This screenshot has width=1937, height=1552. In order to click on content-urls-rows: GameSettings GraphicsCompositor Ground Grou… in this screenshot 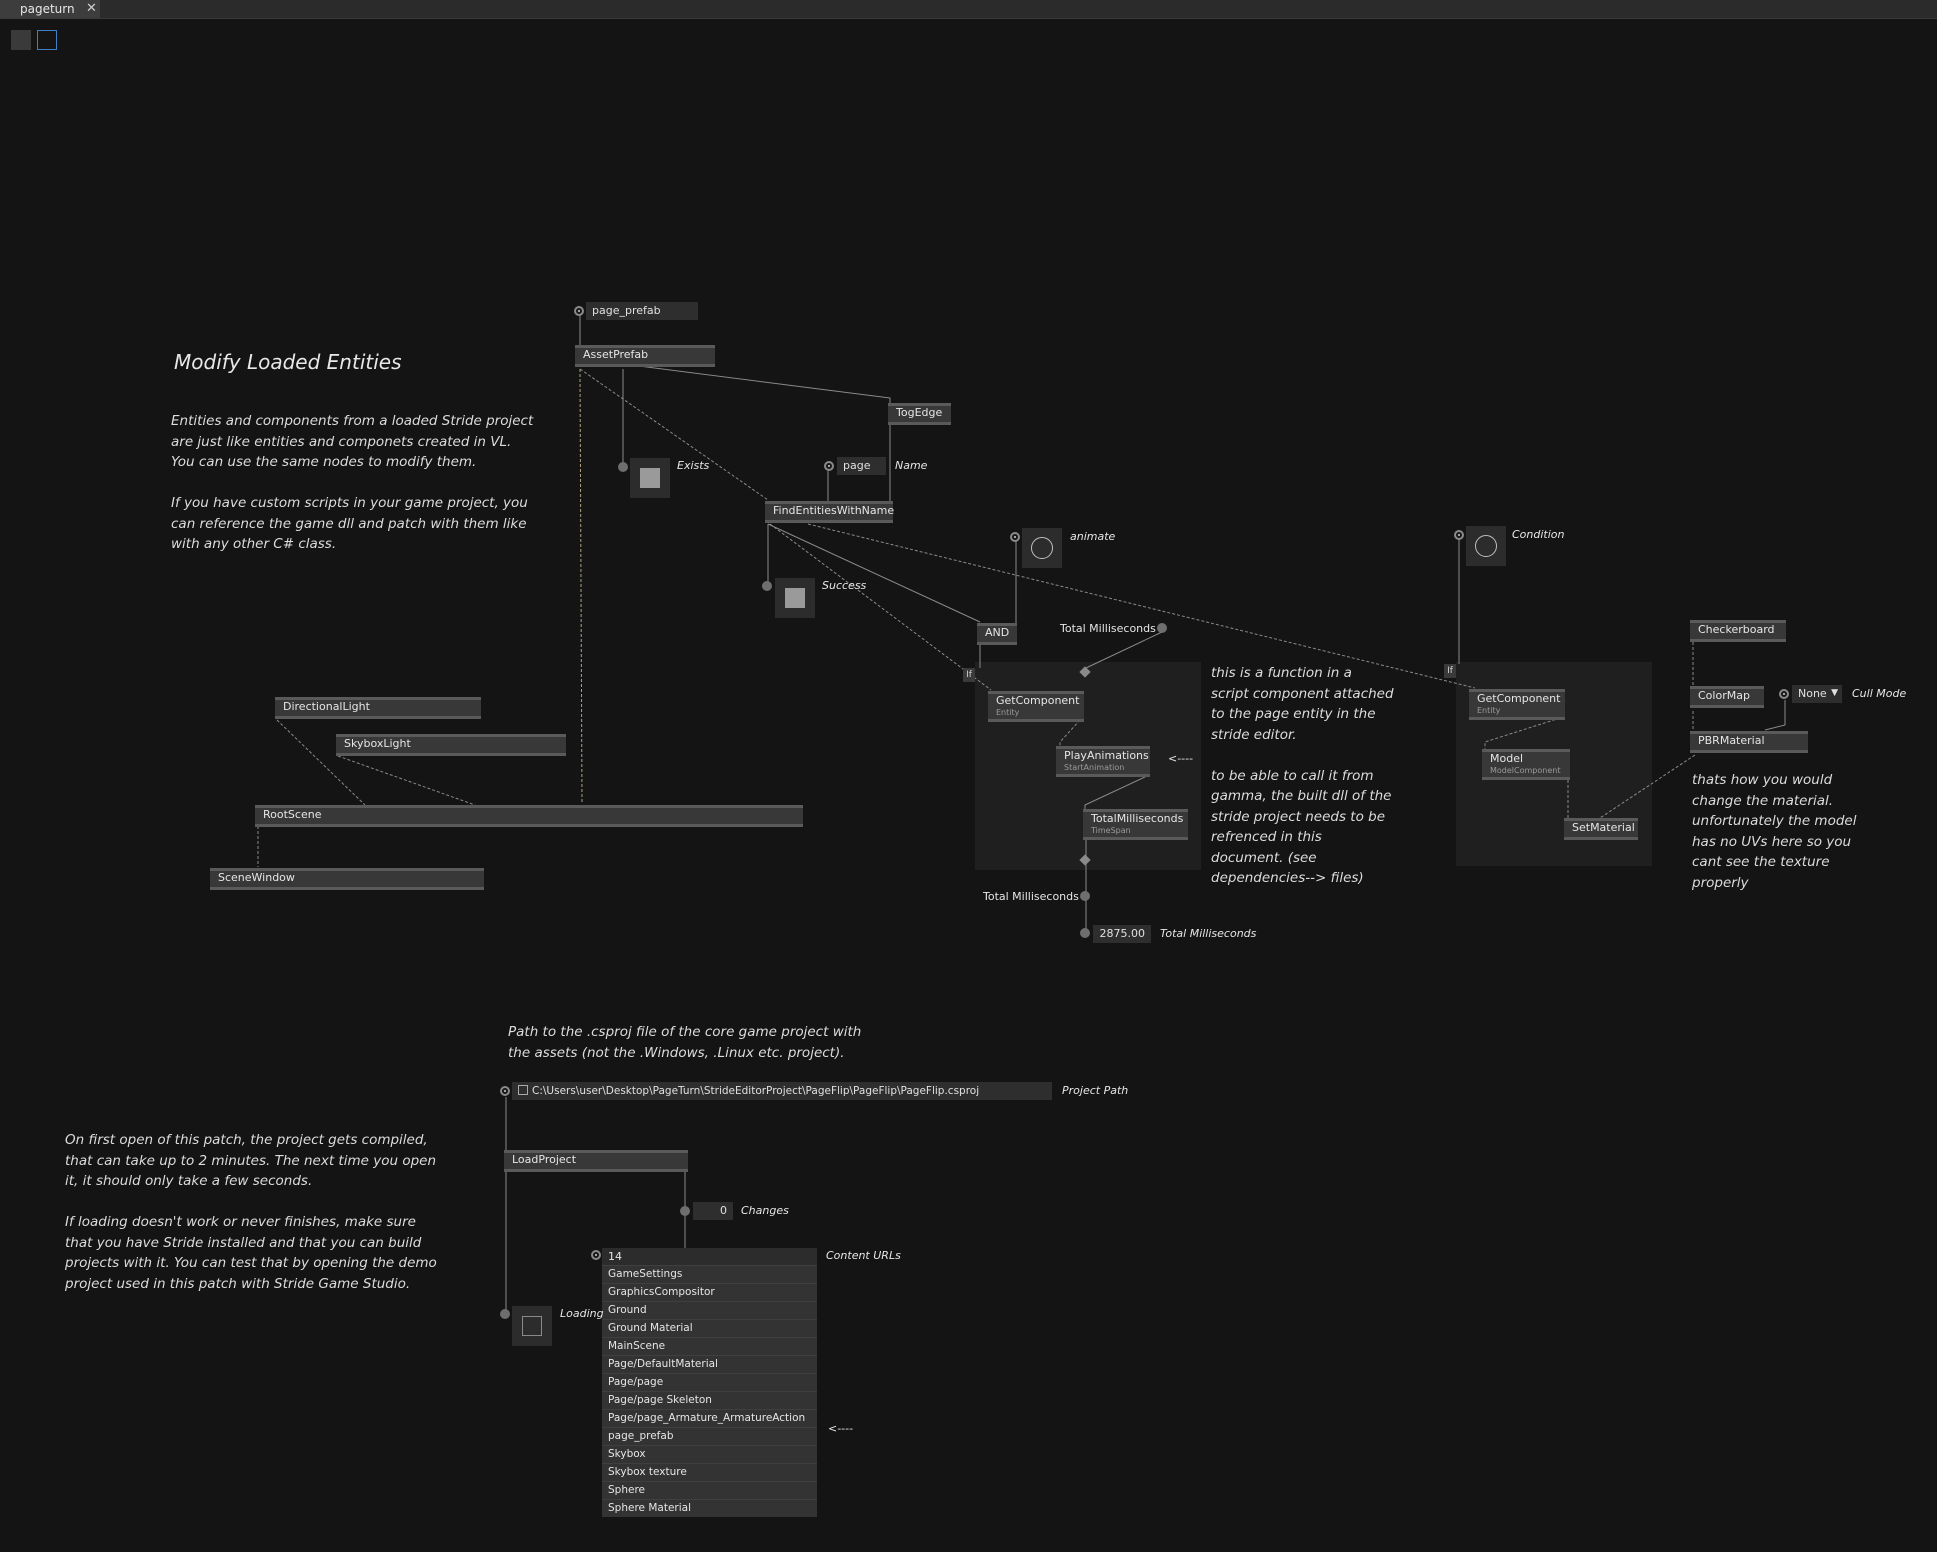, I will do `click(709, 1391)`.